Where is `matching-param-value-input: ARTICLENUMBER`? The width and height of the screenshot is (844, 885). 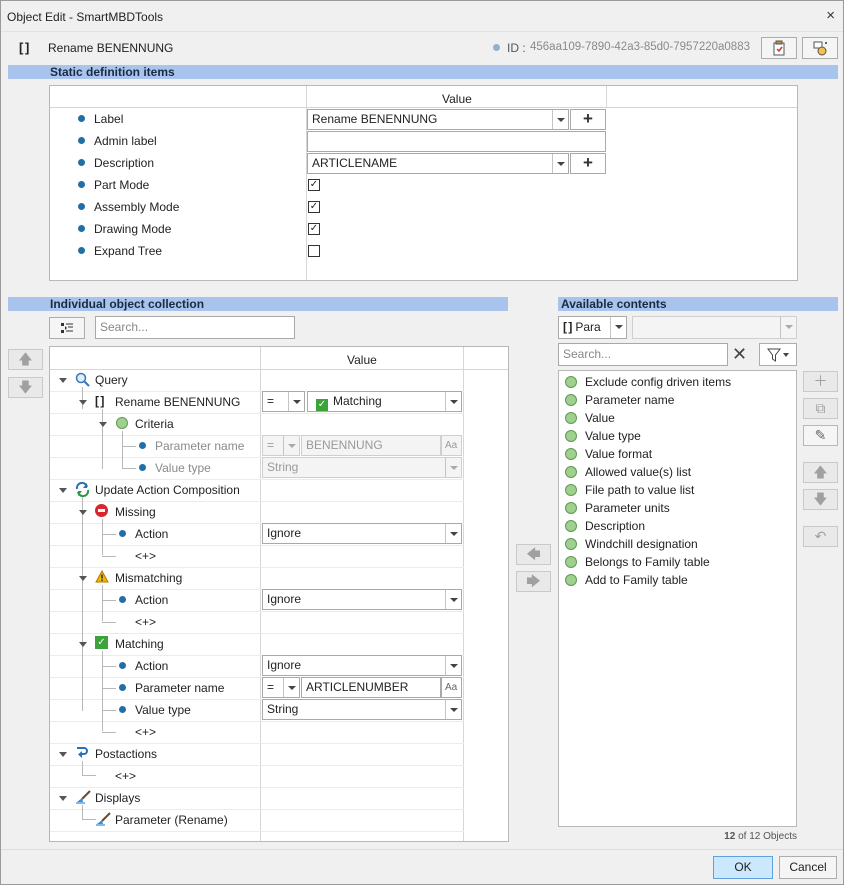 matching-param-value-input: ARTICLENUMBER is located at coordinates (371, 687).